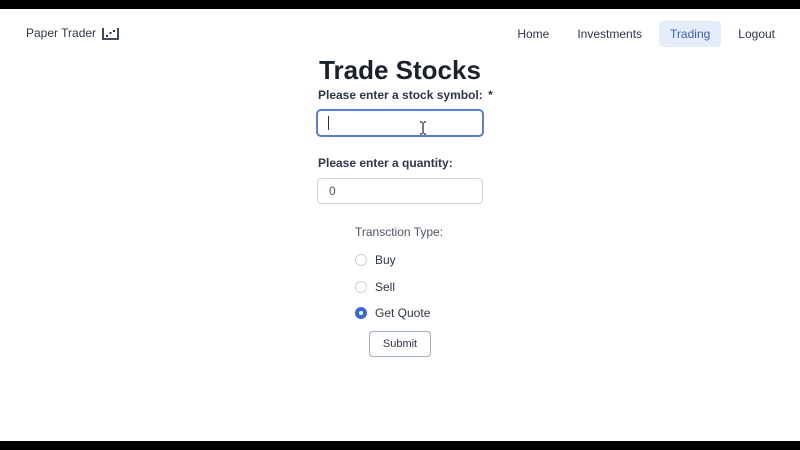 Image resolution: width=800 pixels, height=450 pixels. Describe the element at coordinates (361, 260) in the screenshot. I see `radio-buy` at that location.